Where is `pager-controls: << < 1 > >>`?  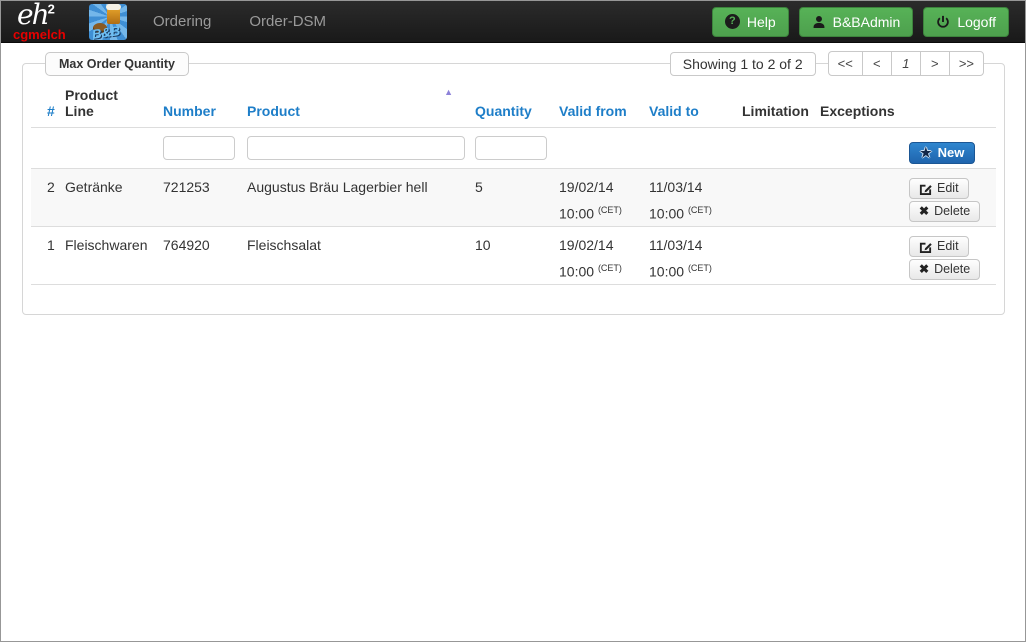
pager-controls: << < 1 > >> is located at coordinates (905, 63).